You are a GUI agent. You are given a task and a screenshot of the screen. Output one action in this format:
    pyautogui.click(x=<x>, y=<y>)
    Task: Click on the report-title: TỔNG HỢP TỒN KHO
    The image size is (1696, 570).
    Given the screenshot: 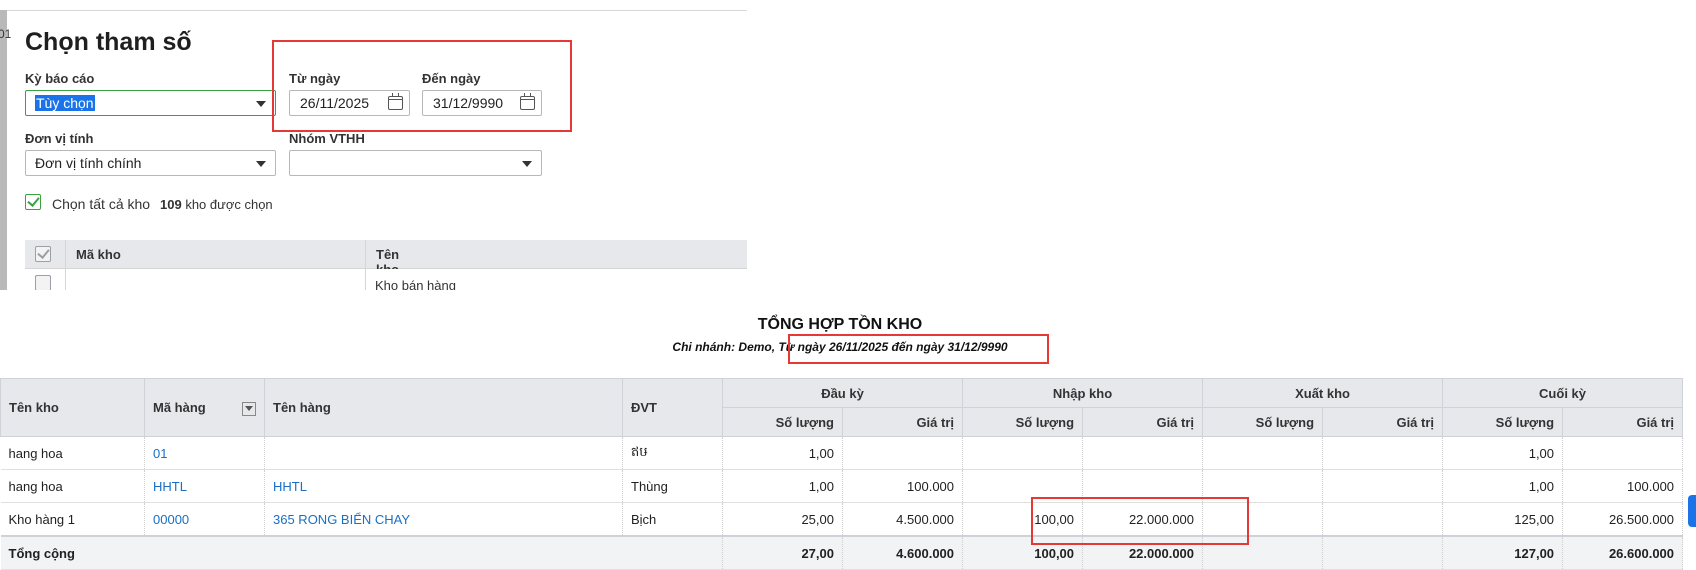 What is the action you would take?
    pyautogui.click(x=840, y=324)
    